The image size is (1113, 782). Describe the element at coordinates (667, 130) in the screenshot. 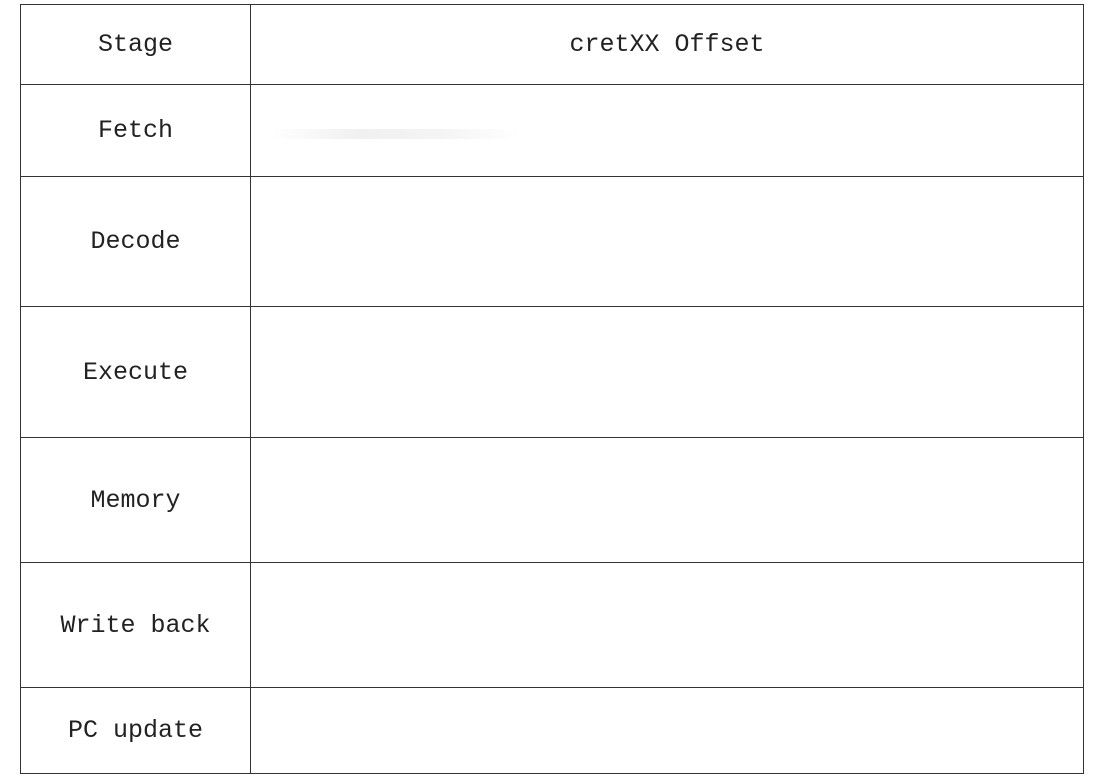

I see `value-cell-fetch` at that location.